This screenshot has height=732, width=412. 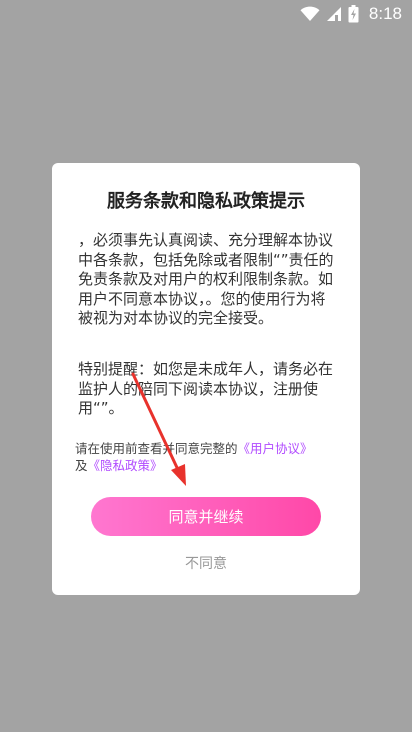 What do you see at coordinates (206, 563) in the screenshot?
I see `decline-button: 不同意` at bounding box center [206, 563].